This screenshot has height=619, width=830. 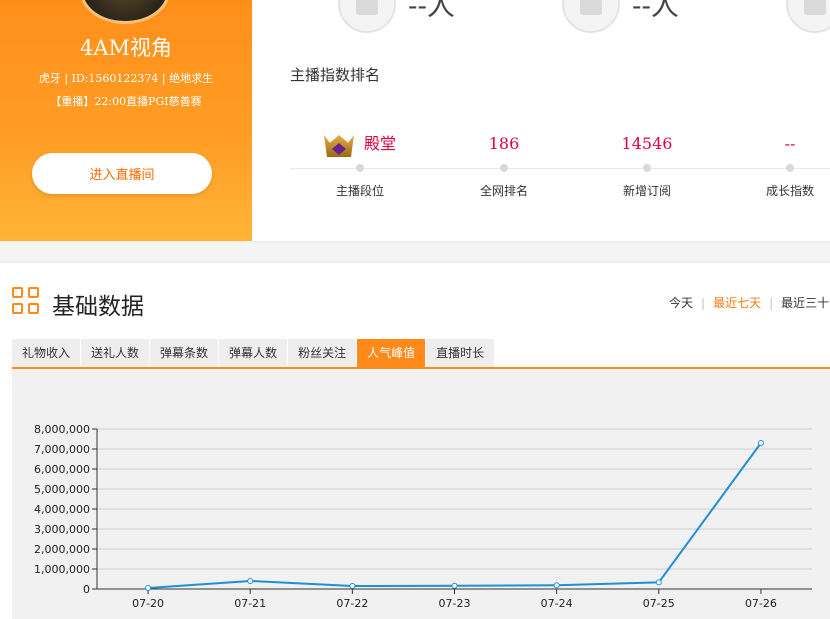 What do you see at coordinates (184, 353) in the screenshot?
I see `tab-danmaku-count: 弹幕条数` at bounding box center [184, 353].